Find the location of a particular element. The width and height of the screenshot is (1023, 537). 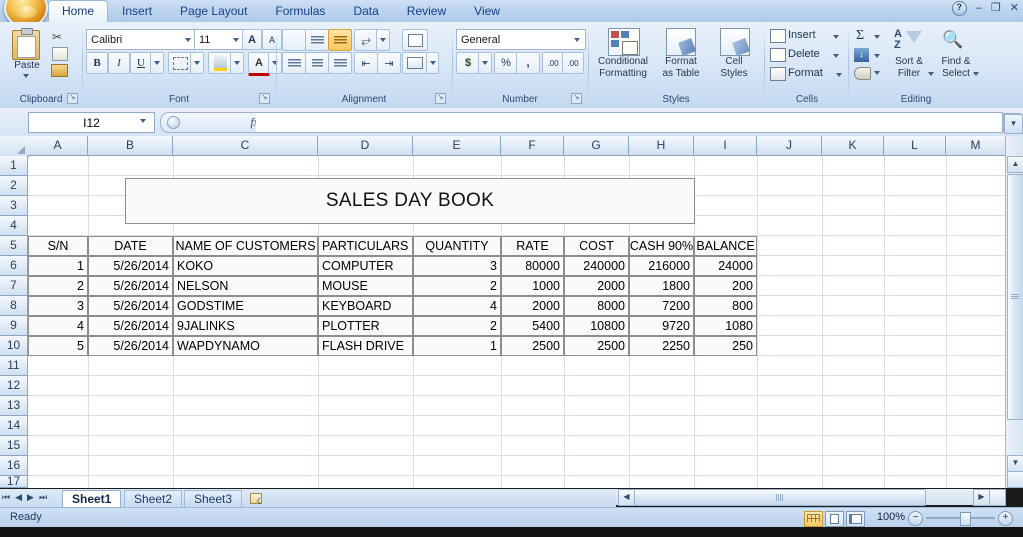

delete-label: Delete is located at coordinates (804, 54).